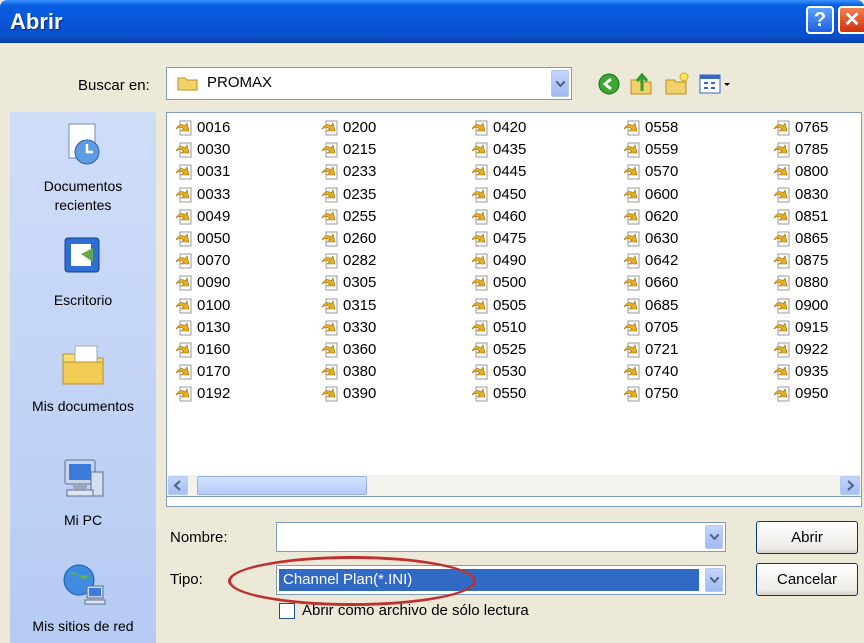 The width and height of the screenshot is (864, 643). Describe the element at coordinates (851, 20) in the screenshot. I see `close-button: ✕` at that location.